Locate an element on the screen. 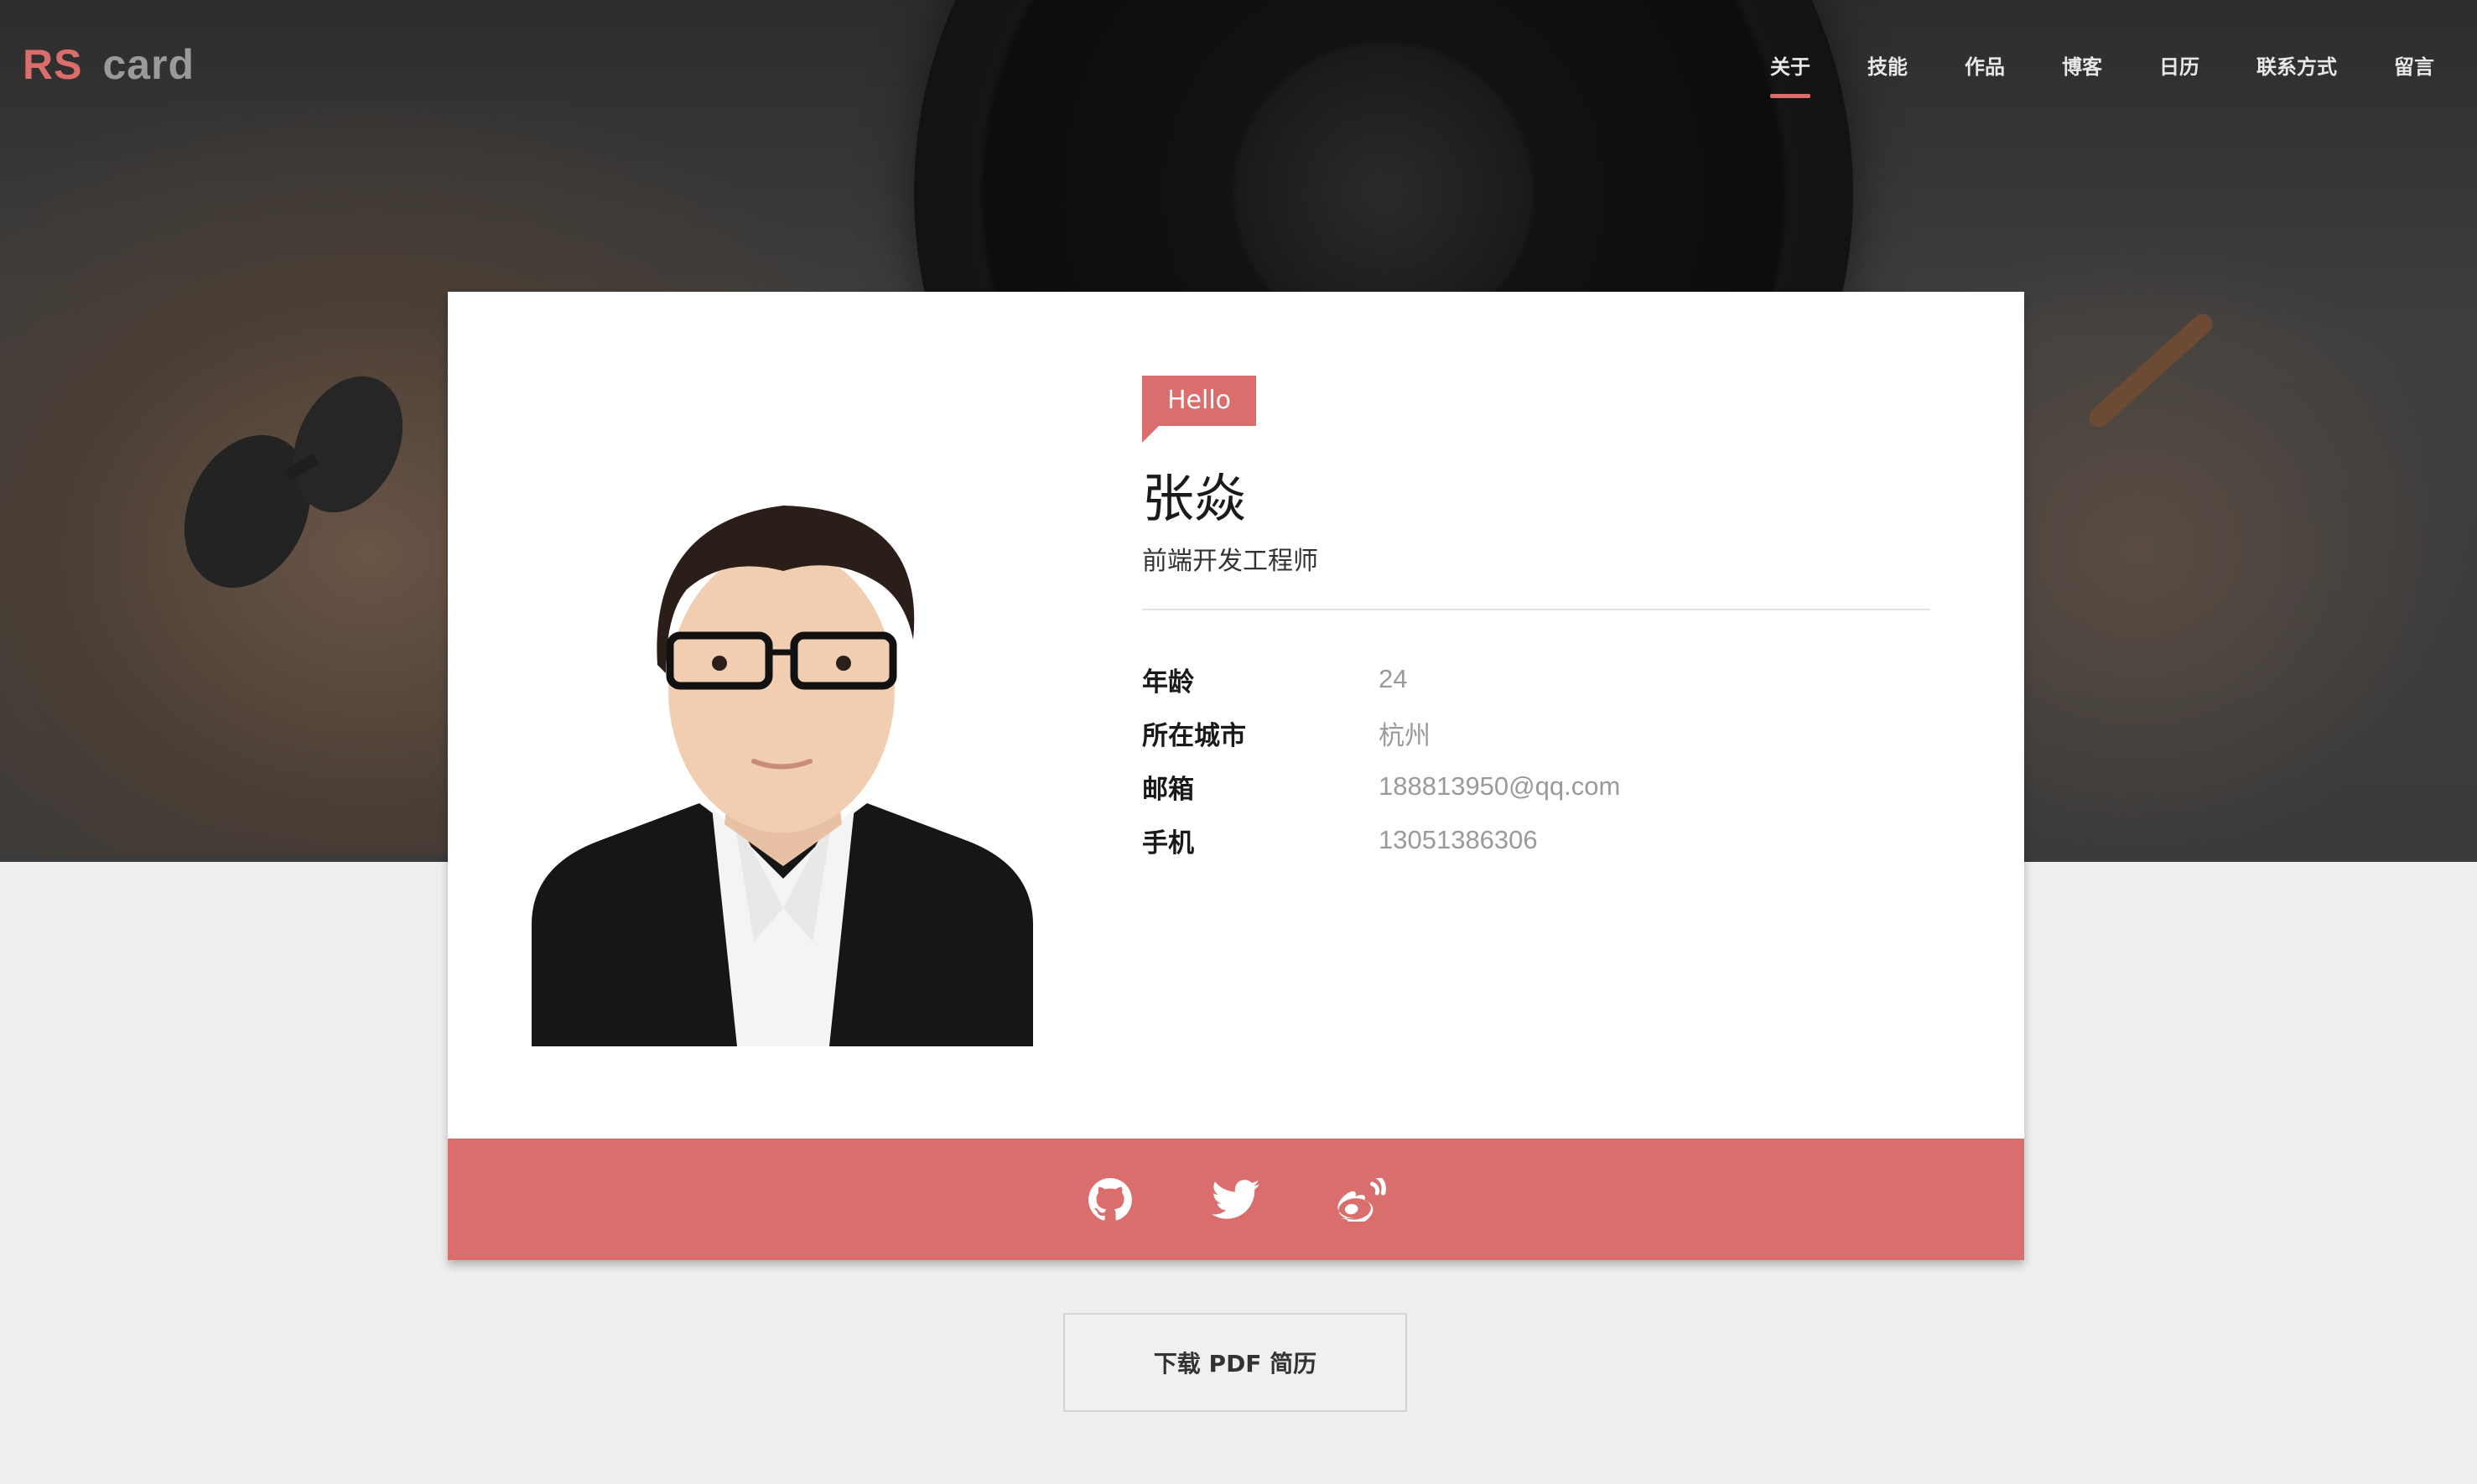 This screenshot has width=2477, height=1484. nav-item-calendar: 日历 is located at coordinates (2179, 74).